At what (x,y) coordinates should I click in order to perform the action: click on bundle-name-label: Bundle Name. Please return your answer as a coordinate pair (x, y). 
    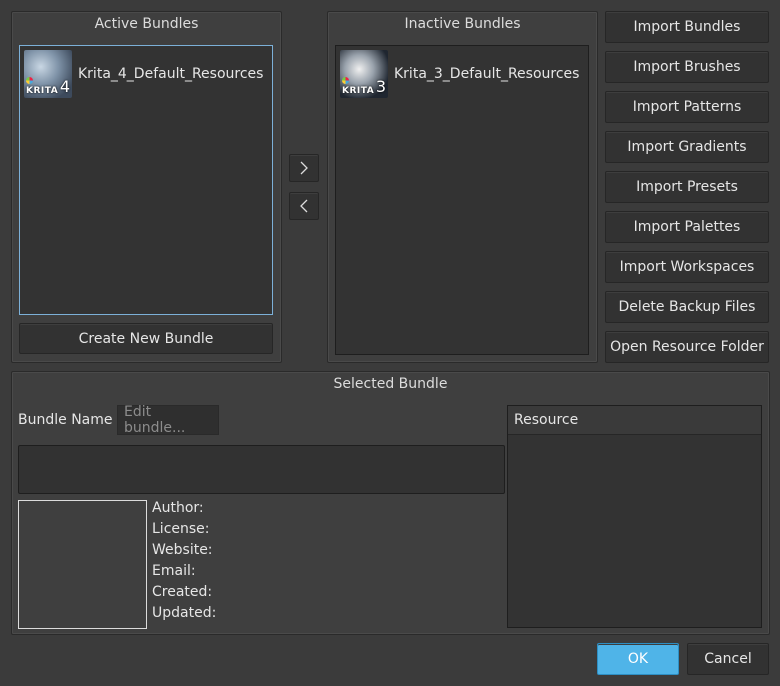
    Looking at the image, I should click on (65, 420).